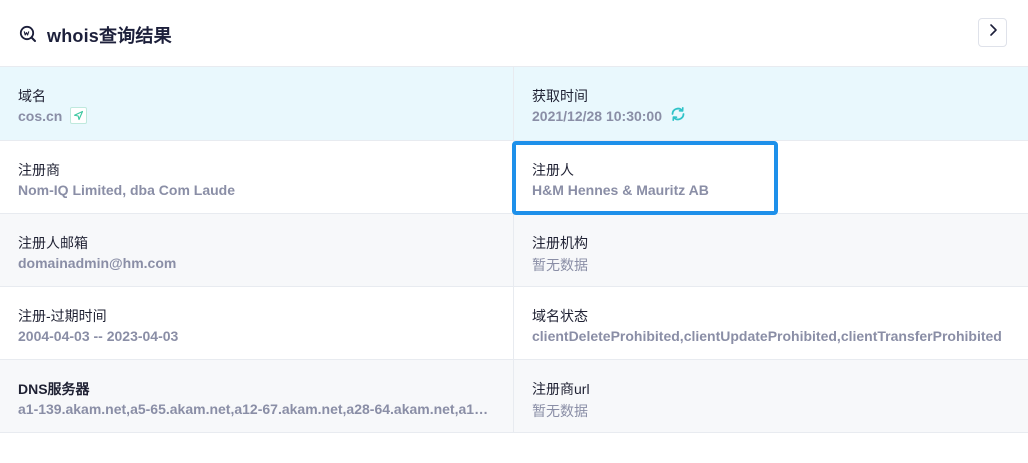  I want to click on fetch-time-label: 获取时间, so click(560, 96).